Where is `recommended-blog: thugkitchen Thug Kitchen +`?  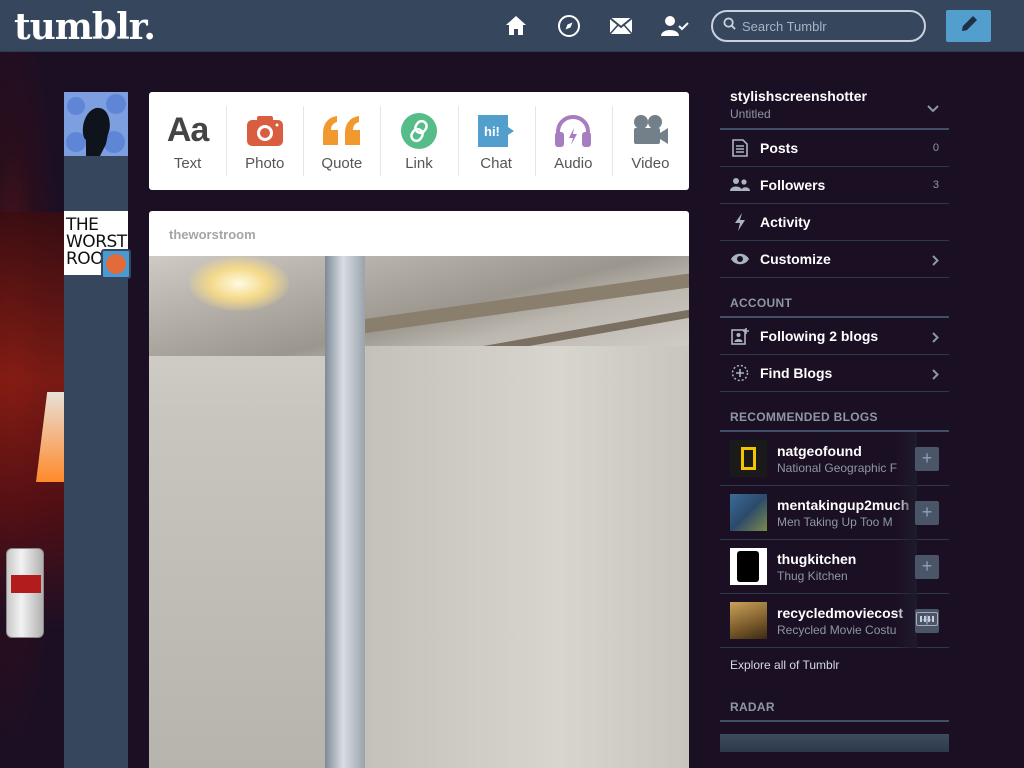 recommended-blog: thugkitchen Thug Kitchen + is located at coordinates (834, 567).